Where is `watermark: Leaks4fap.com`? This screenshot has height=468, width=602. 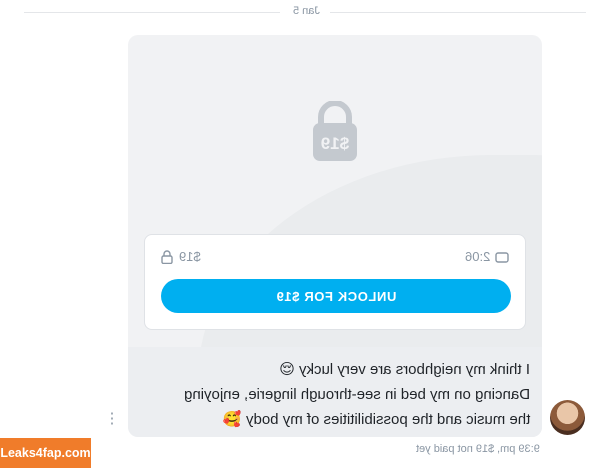
watermark: Leaks4fap.com is located at coordinates (45, 453).